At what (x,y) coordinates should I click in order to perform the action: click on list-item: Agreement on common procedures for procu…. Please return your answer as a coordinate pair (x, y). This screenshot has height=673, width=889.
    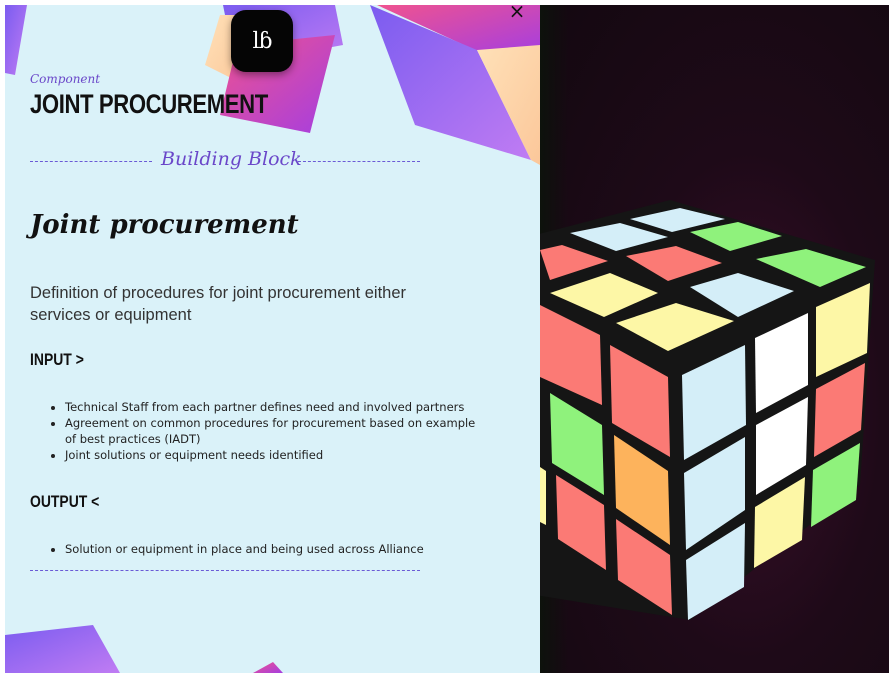
    Looking at the image, I should click on (275, 431).